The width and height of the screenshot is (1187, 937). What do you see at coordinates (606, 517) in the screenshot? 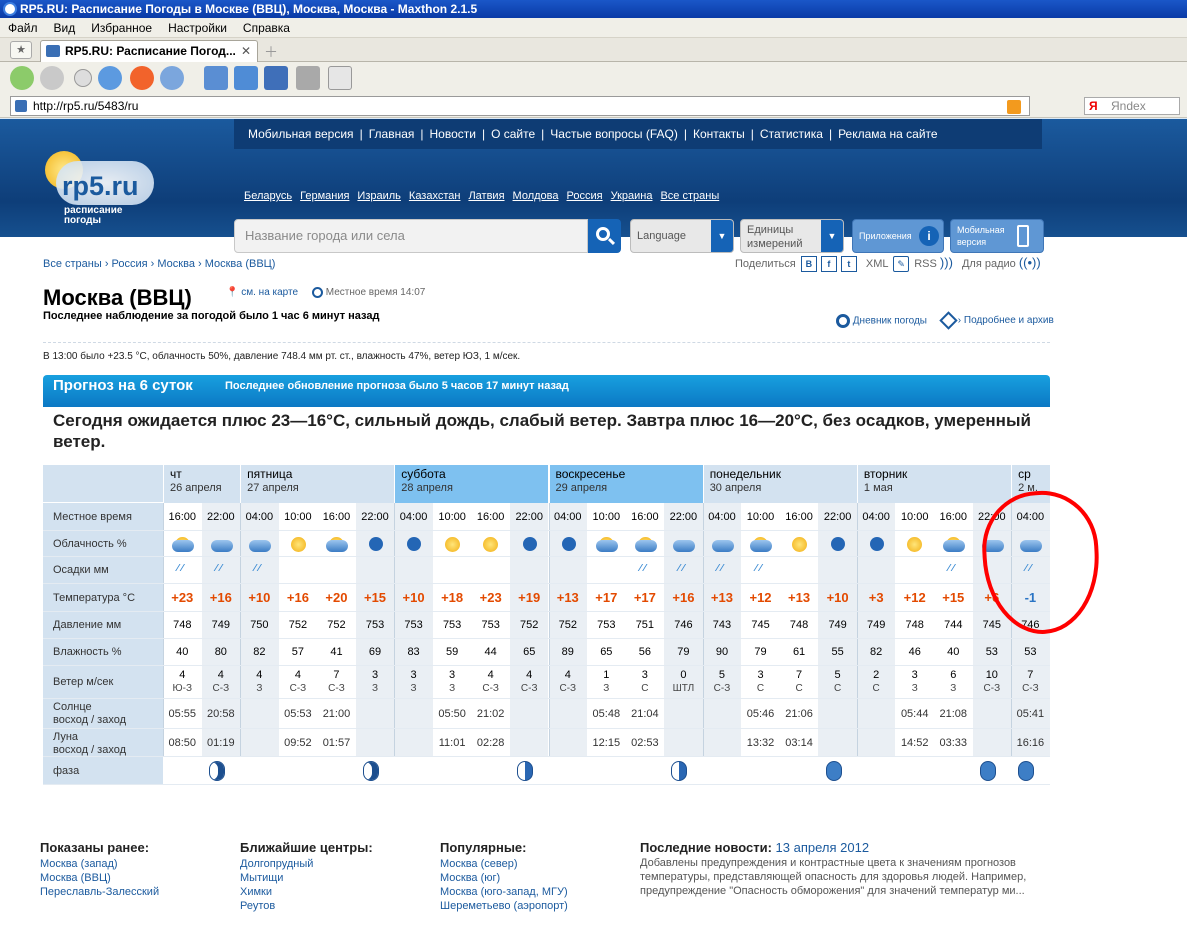
I see `time-cell: 10:00` at bounding box center [606, 517].